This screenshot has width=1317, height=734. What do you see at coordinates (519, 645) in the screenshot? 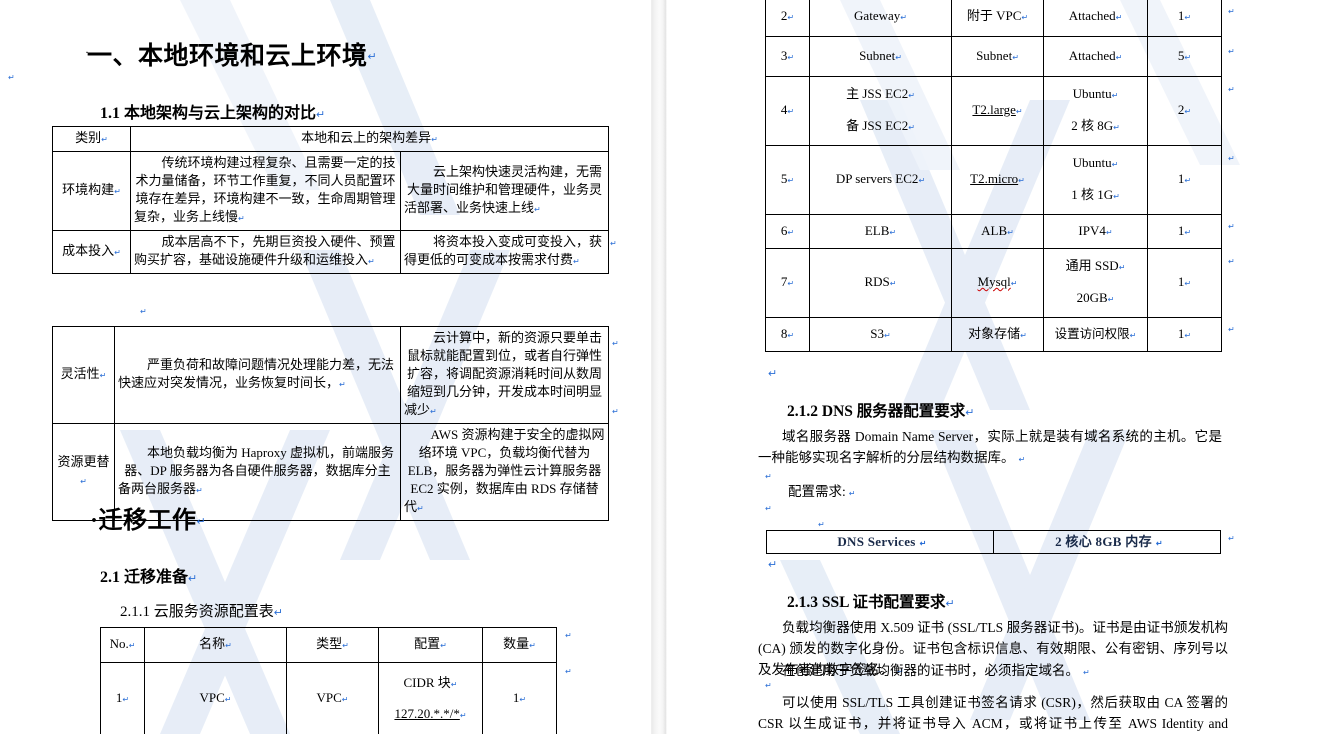
I see `col-header-qty: 数量↵` at bounding box center [519, 645].